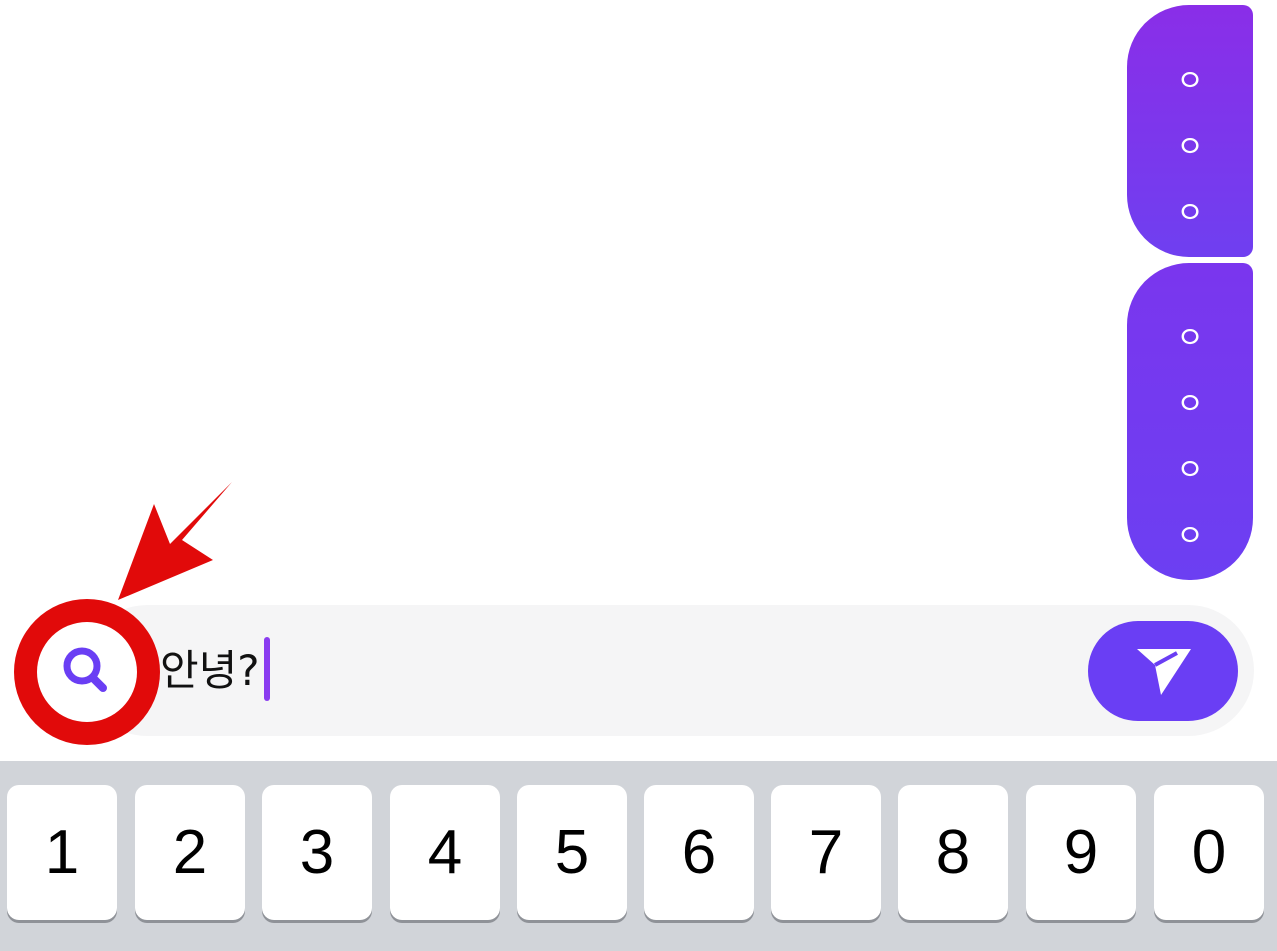  Describe the element at coordinates (1081, 852) in the screenshot. I see `key-9: 9` at that location.